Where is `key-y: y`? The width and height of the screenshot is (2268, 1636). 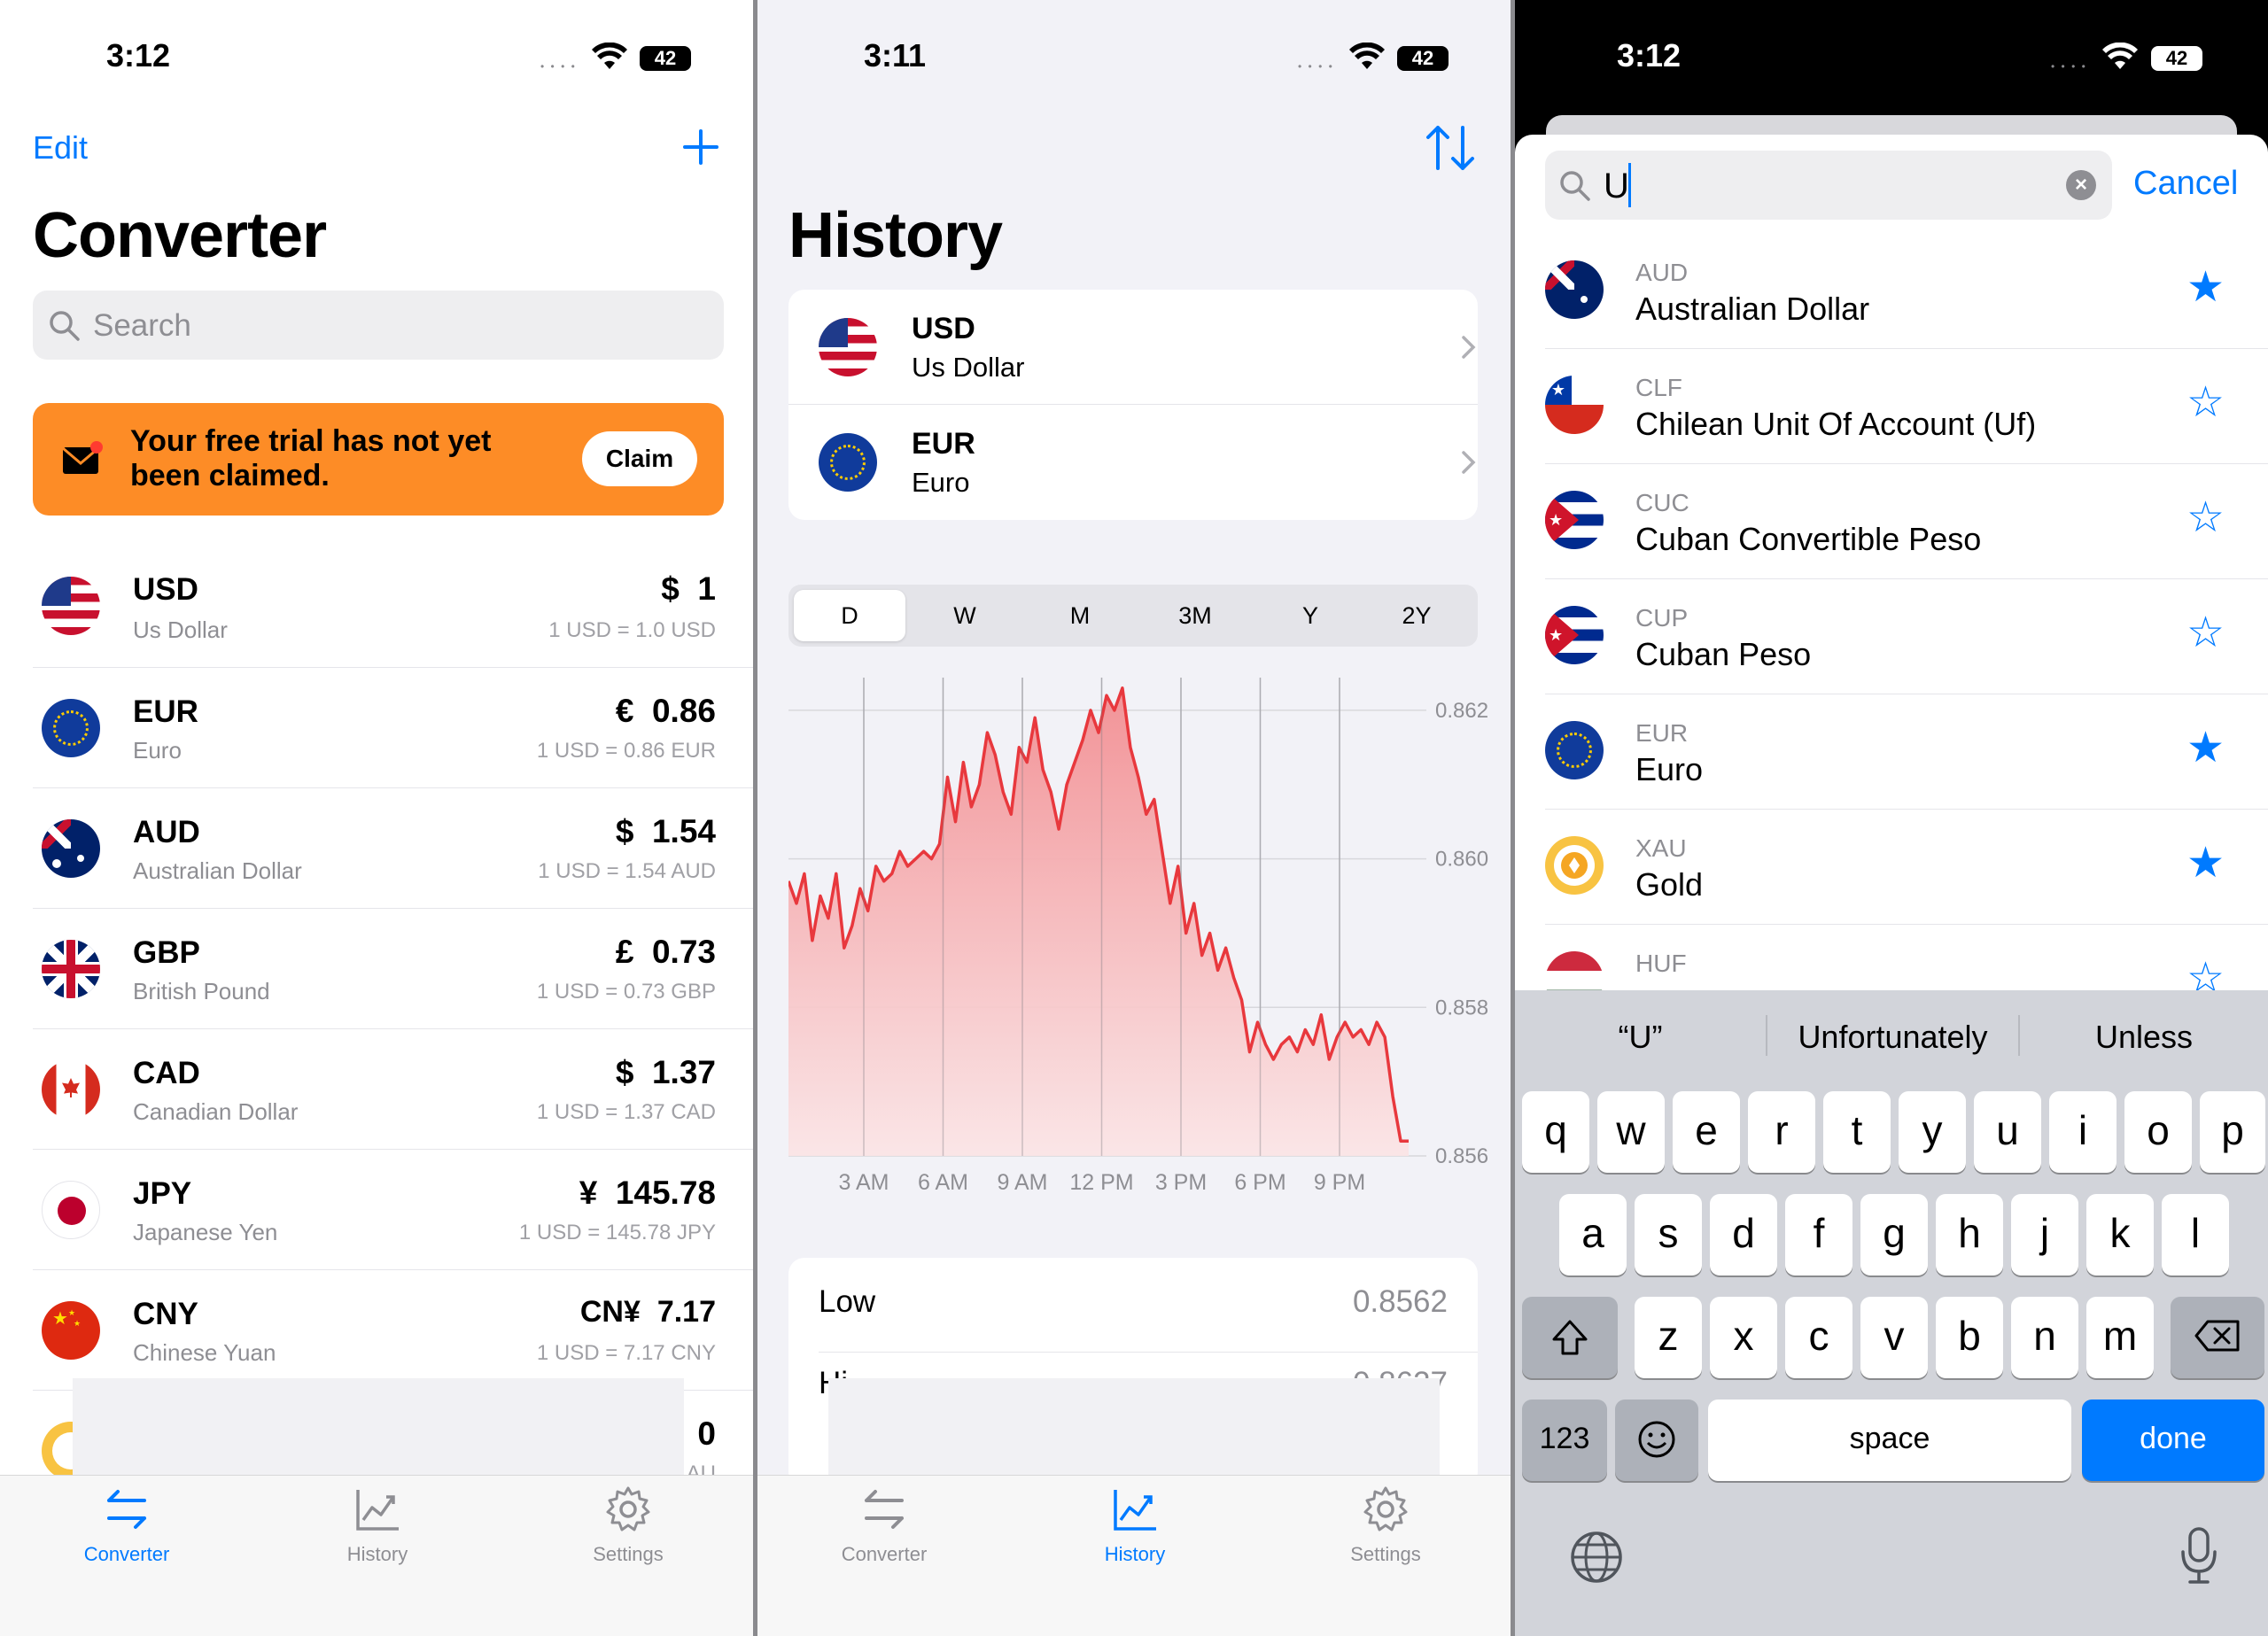 key-y: y is located at coordinates (1932, 1132).